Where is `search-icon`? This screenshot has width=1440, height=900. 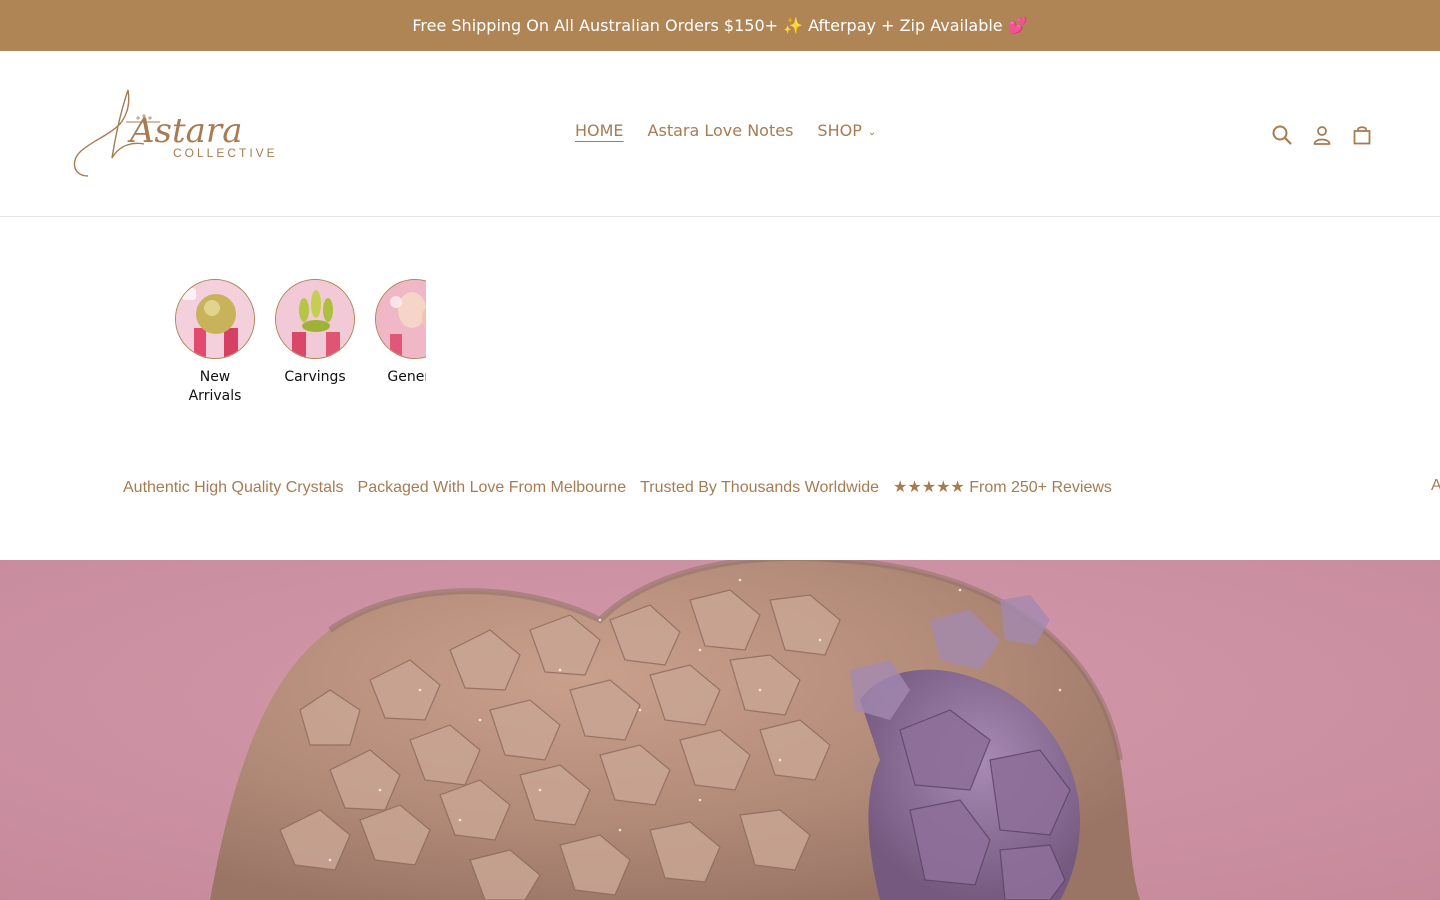
search-icon is located at coordinates (1282, 135).